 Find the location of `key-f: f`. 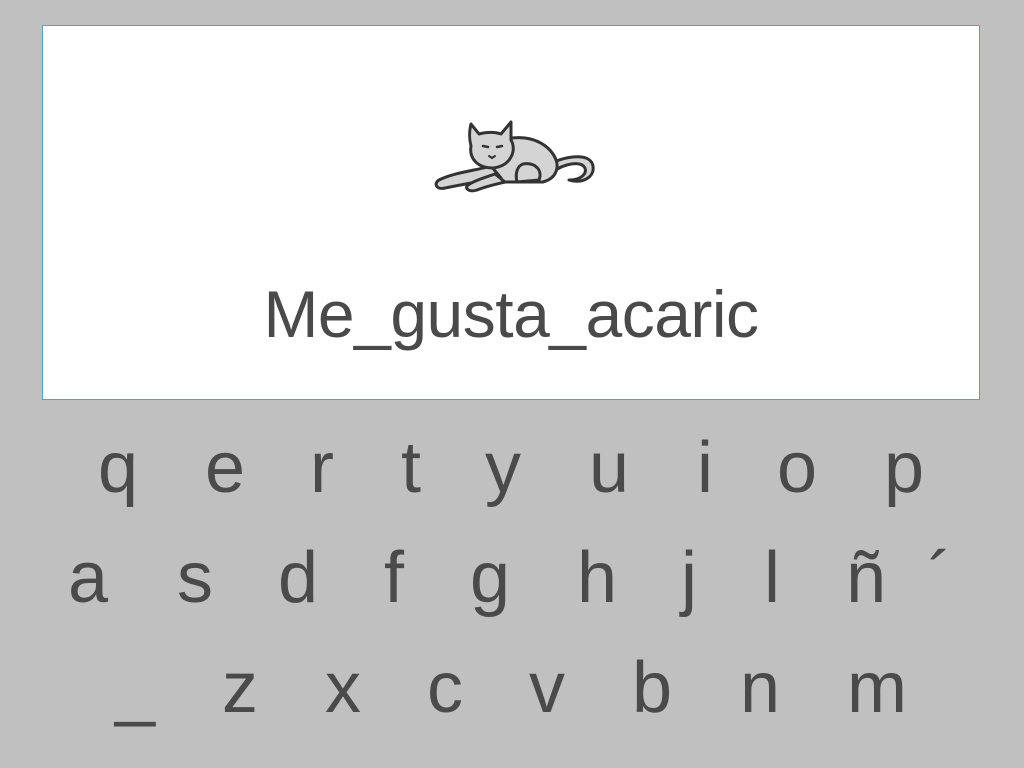

key-f: f is located at coordinates (394, 578).